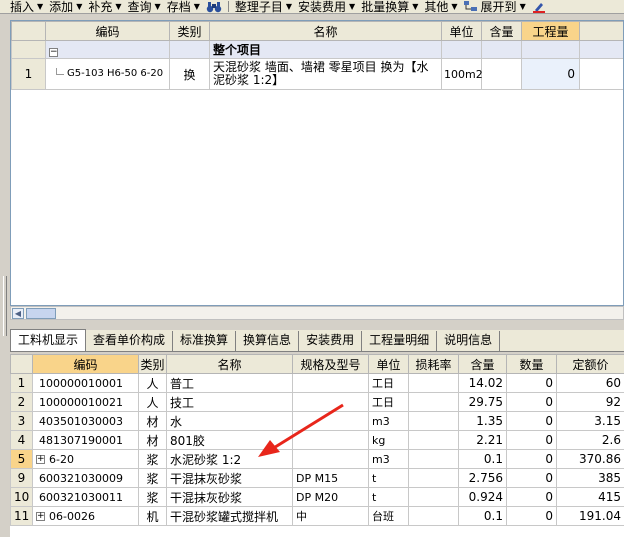  Describe the element at coordinates (331, 341) in the screenshot. I see `tab-install-fee: 安装费用` at that location.